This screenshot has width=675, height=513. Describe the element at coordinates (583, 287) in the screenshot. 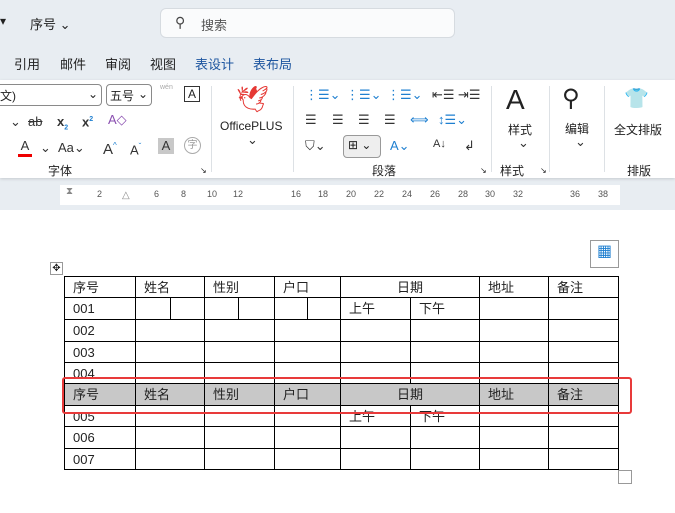

I see `header-cell: 备注` at that location.